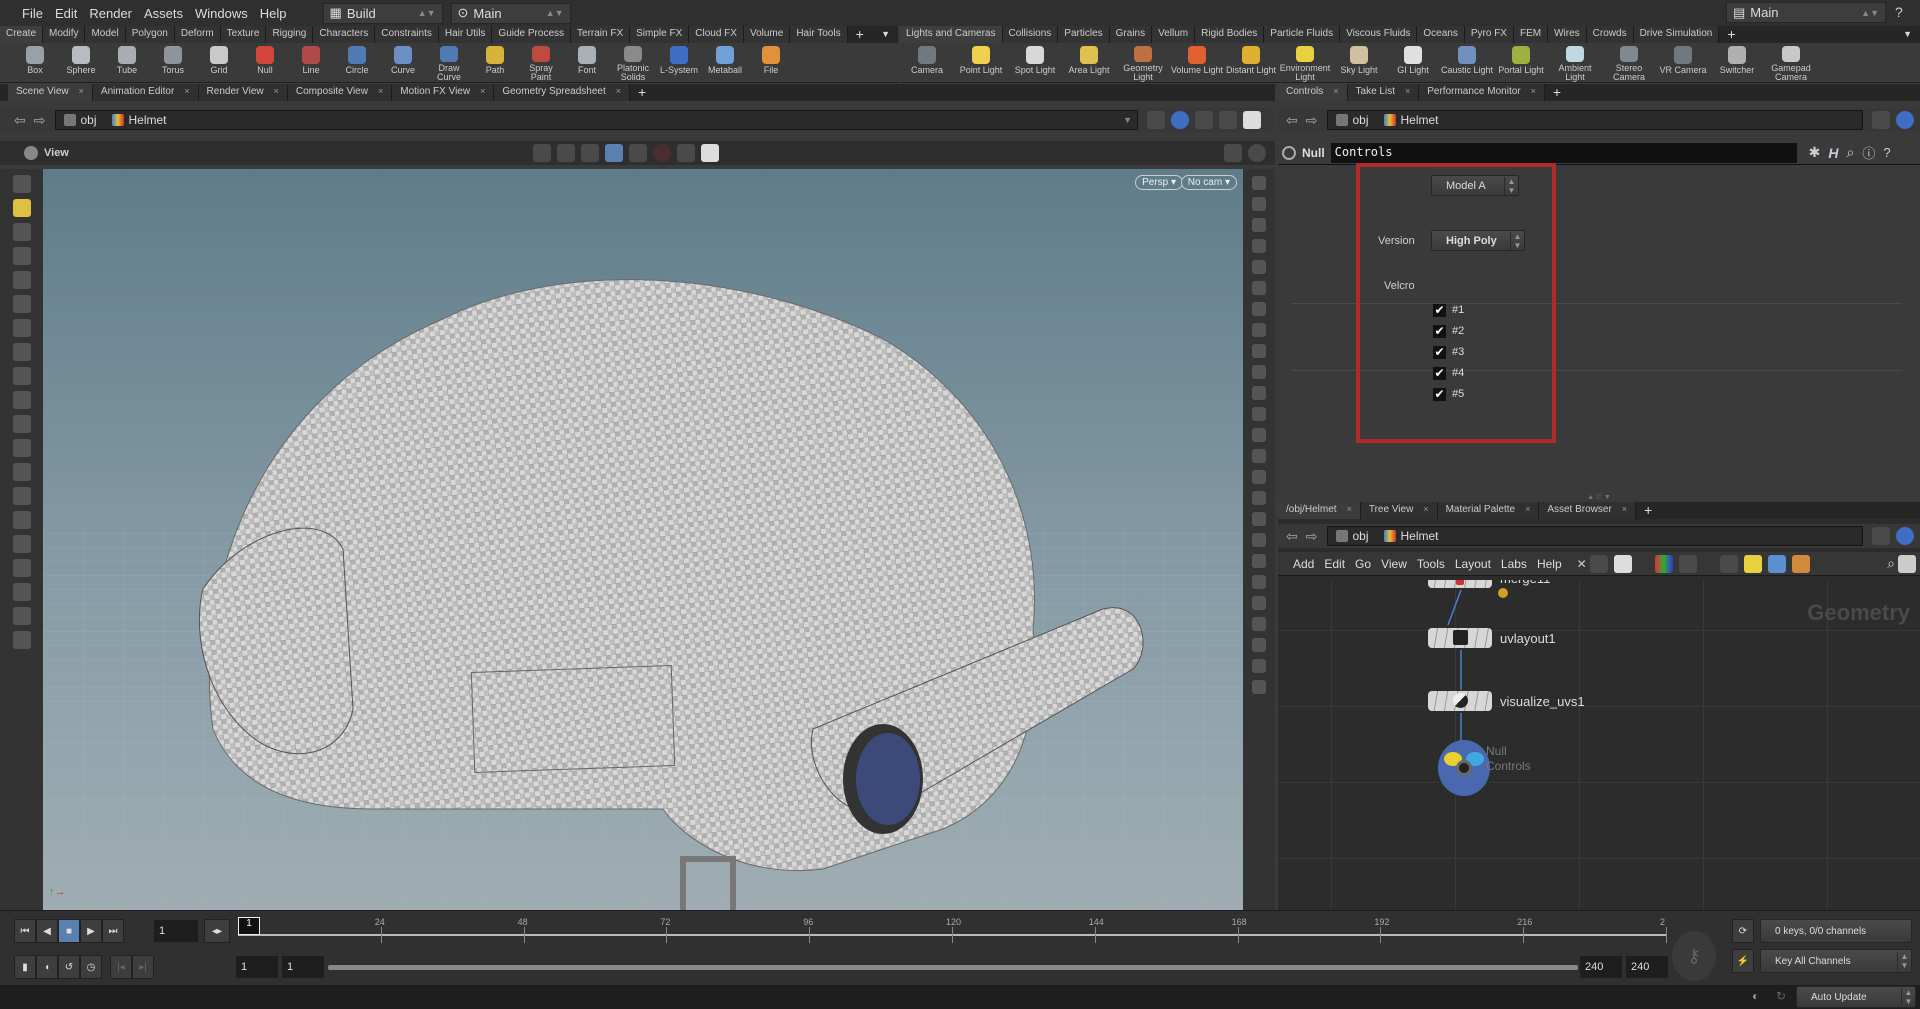  Describe the element at coordinates (1259, 372) in the screenshot. I see `uvs-icon` at that location.